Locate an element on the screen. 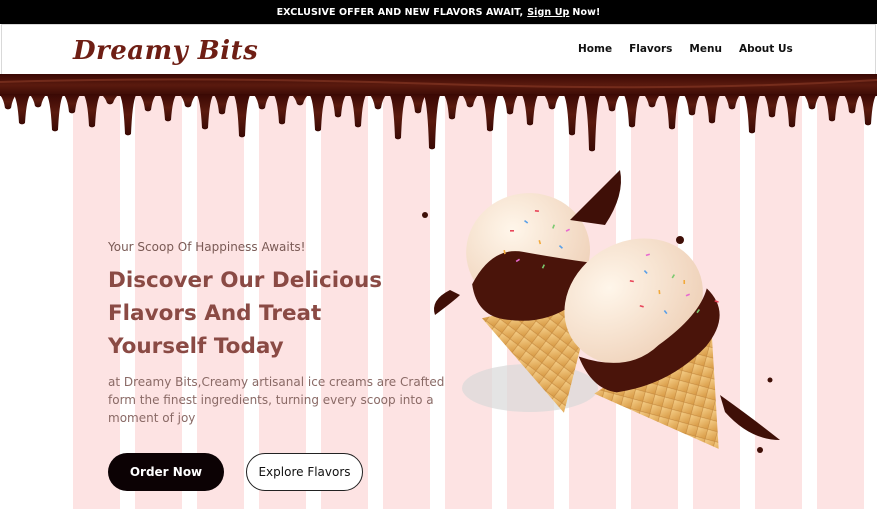 The width and height of the screenshot is (877, 509). nav-link-flavors: Flavors is located at coordinates (650, 49).